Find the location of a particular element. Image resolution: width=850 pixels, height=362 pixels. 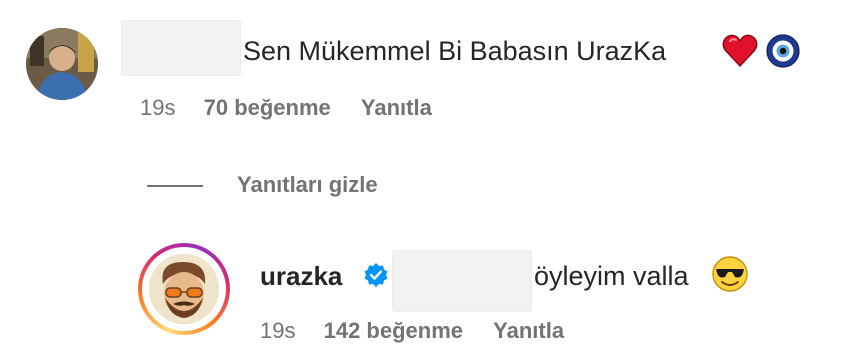

reply-username: urazka is located at coordinates (301, 276).